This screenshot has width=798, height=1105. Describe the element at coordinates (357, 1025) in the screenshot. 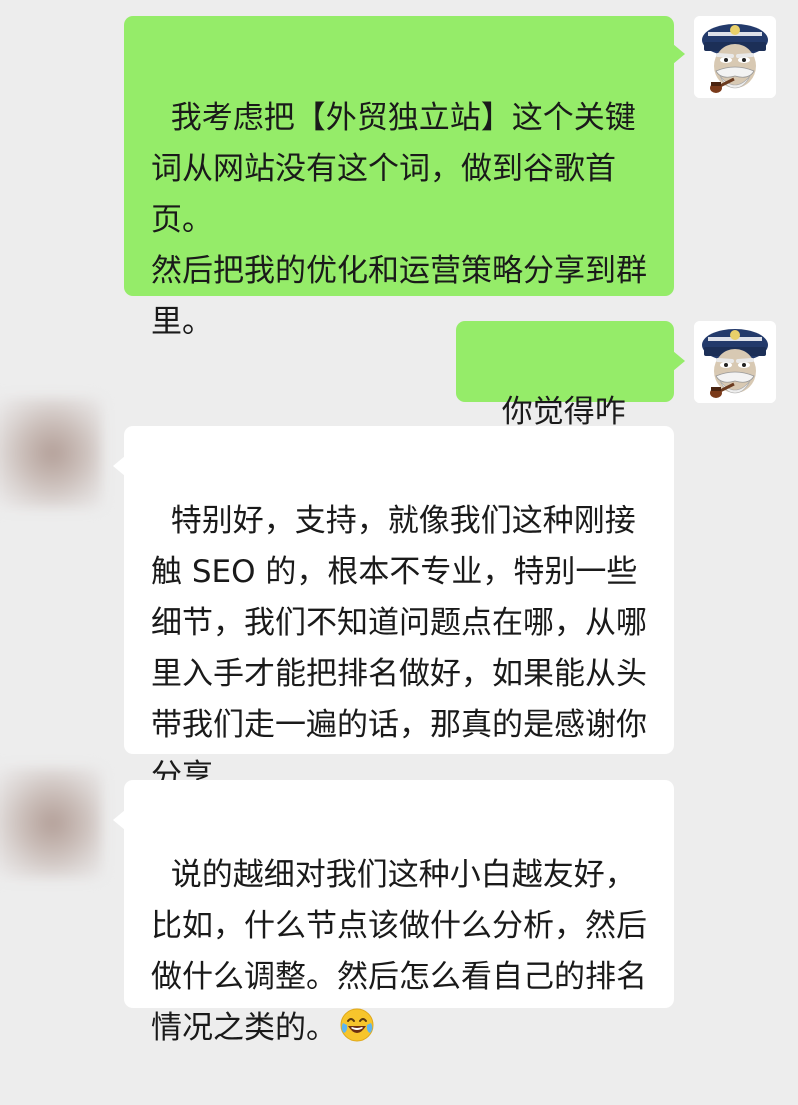

I see `laughing-tears-emoji-icon` at that location.